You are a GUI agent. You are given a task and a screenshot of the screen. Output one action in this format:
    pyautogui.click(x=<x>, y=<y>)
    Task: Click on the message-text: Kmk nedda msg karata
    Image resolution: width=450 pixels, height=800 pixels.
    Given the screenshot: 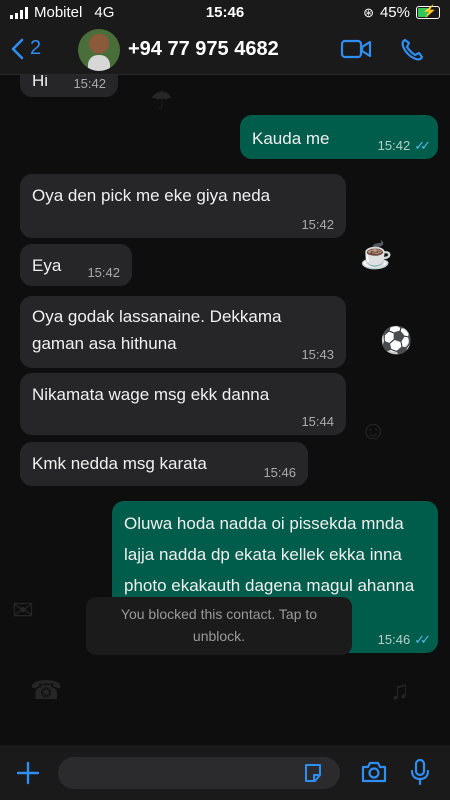 What is the action you would take?
    pyautogui.click(x=119, y=463)
    